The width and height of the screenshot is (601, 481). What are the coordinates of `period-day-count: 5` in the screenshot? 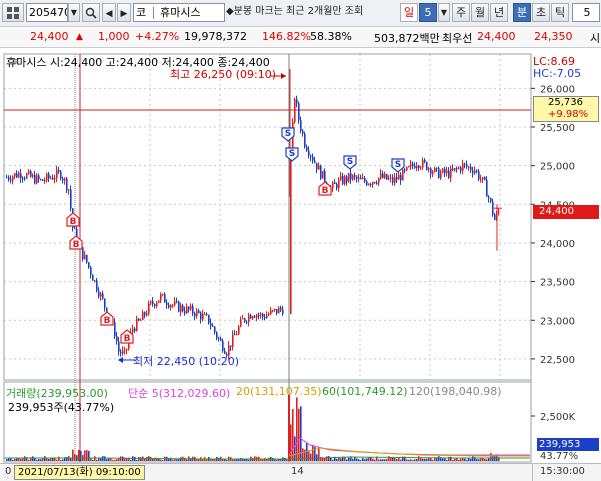 It's located at (428, 12).